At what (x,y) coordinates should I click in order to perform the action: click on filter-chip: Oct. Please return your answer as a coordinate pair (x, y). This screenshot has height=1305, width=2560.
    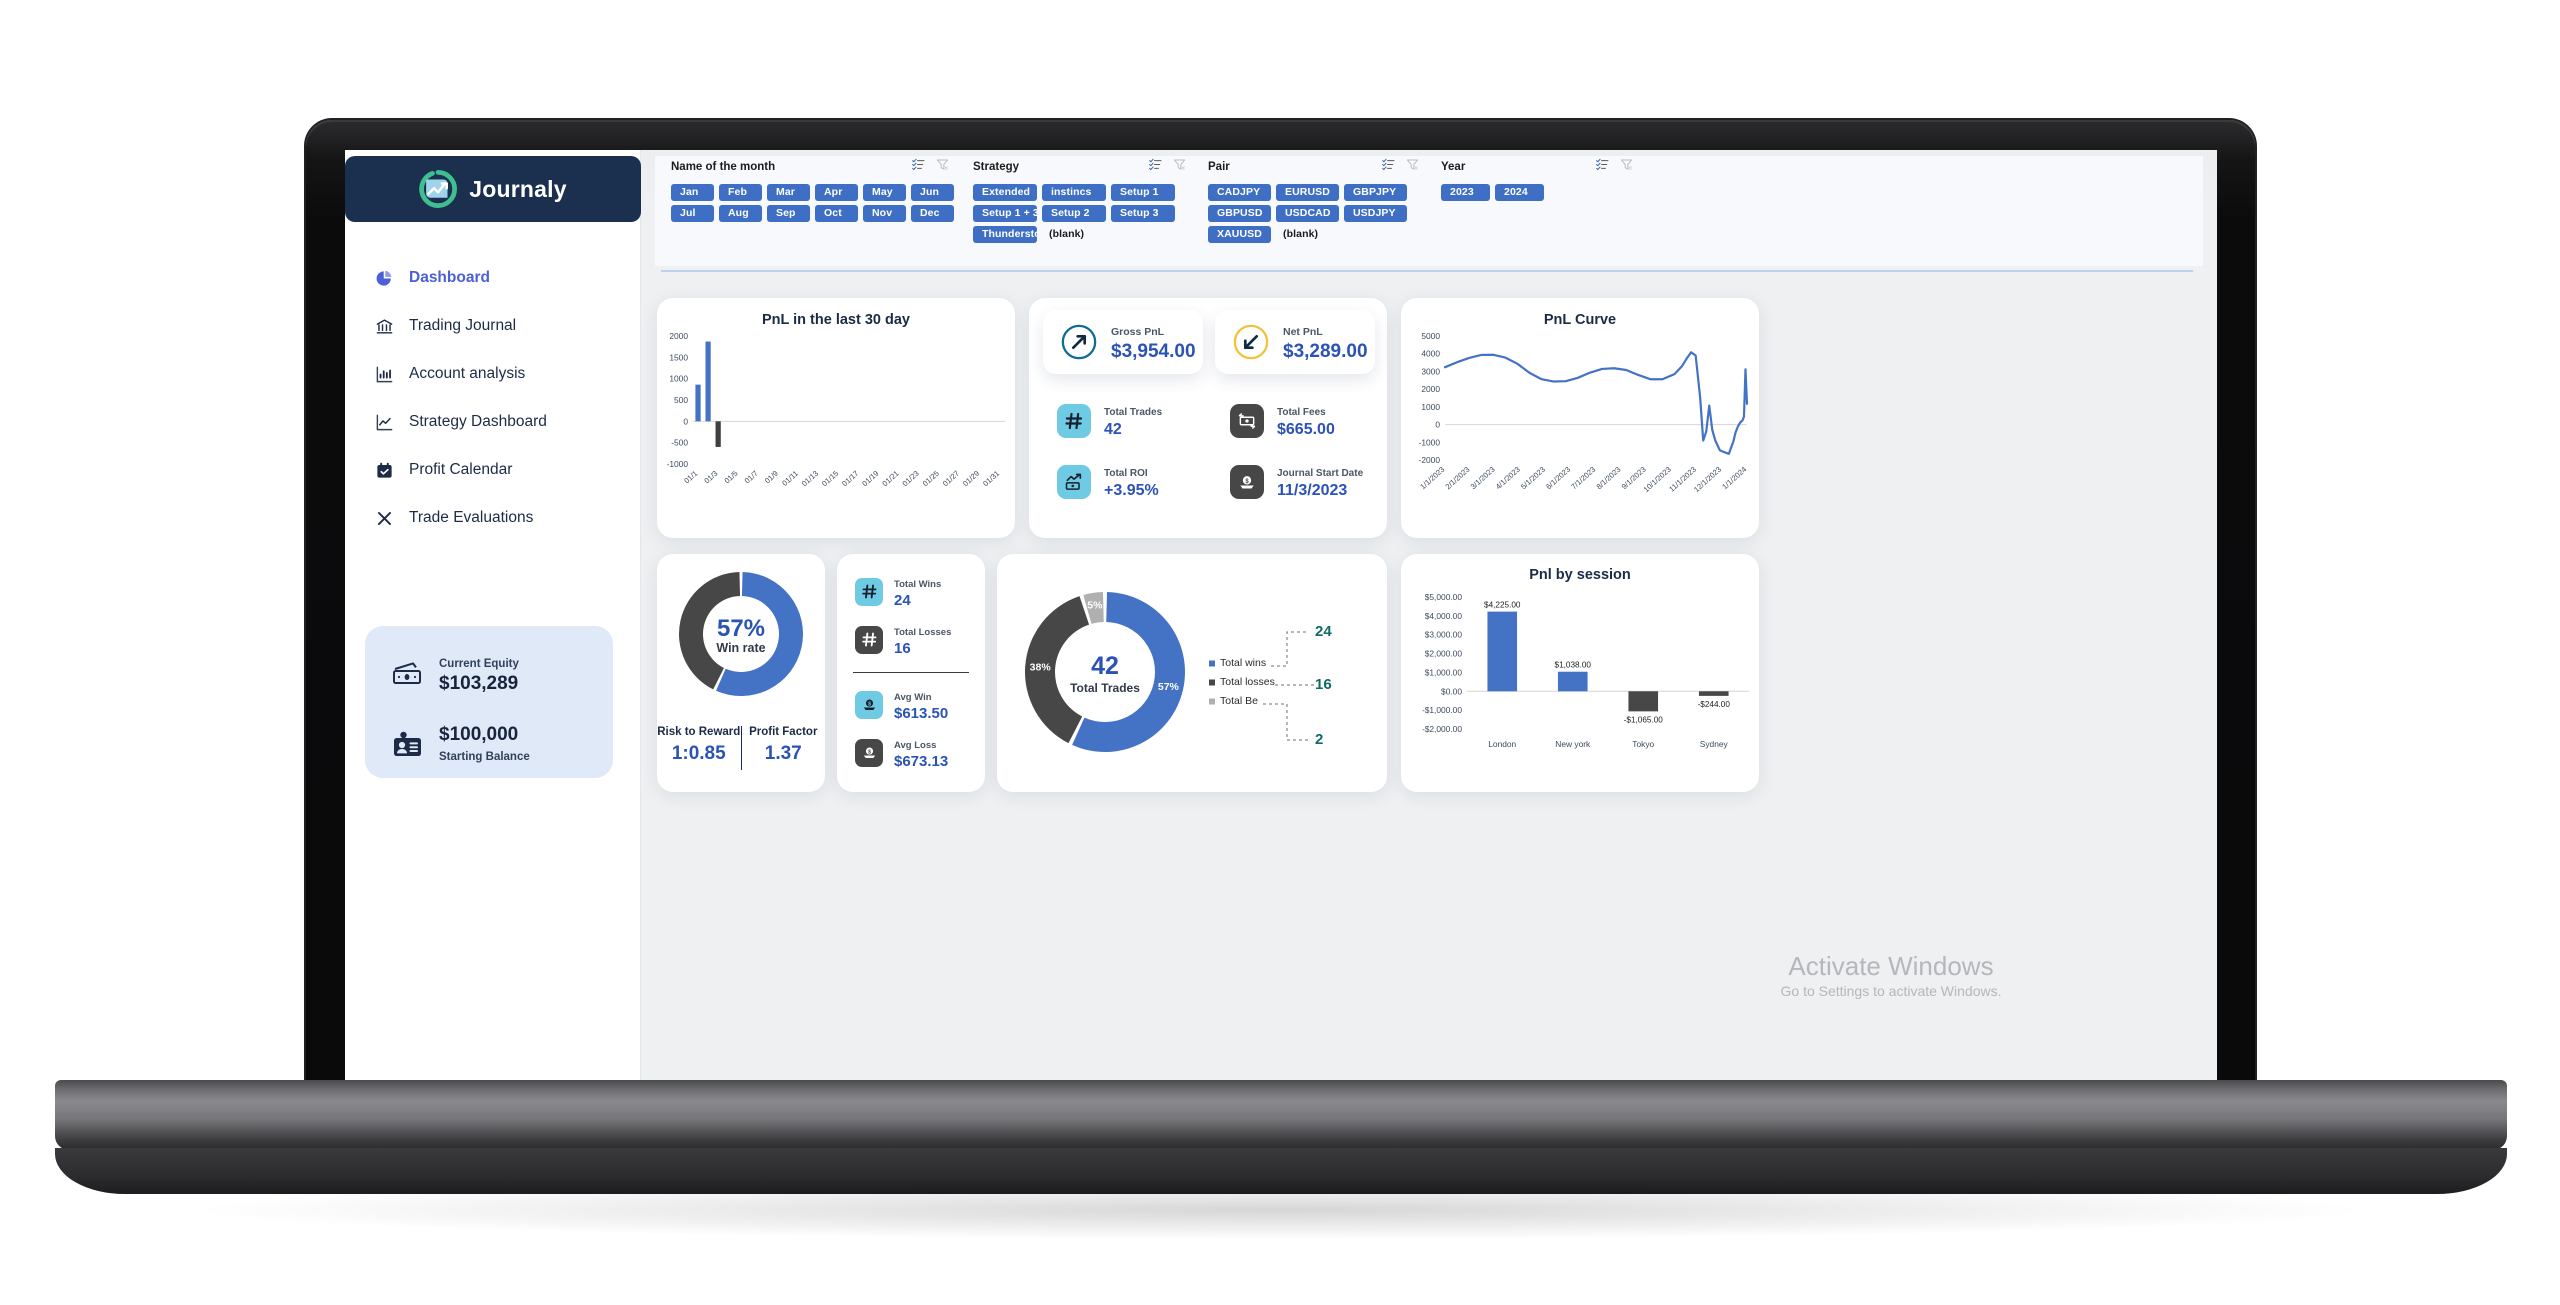
    Looking at the image, I should click on (836, 213).